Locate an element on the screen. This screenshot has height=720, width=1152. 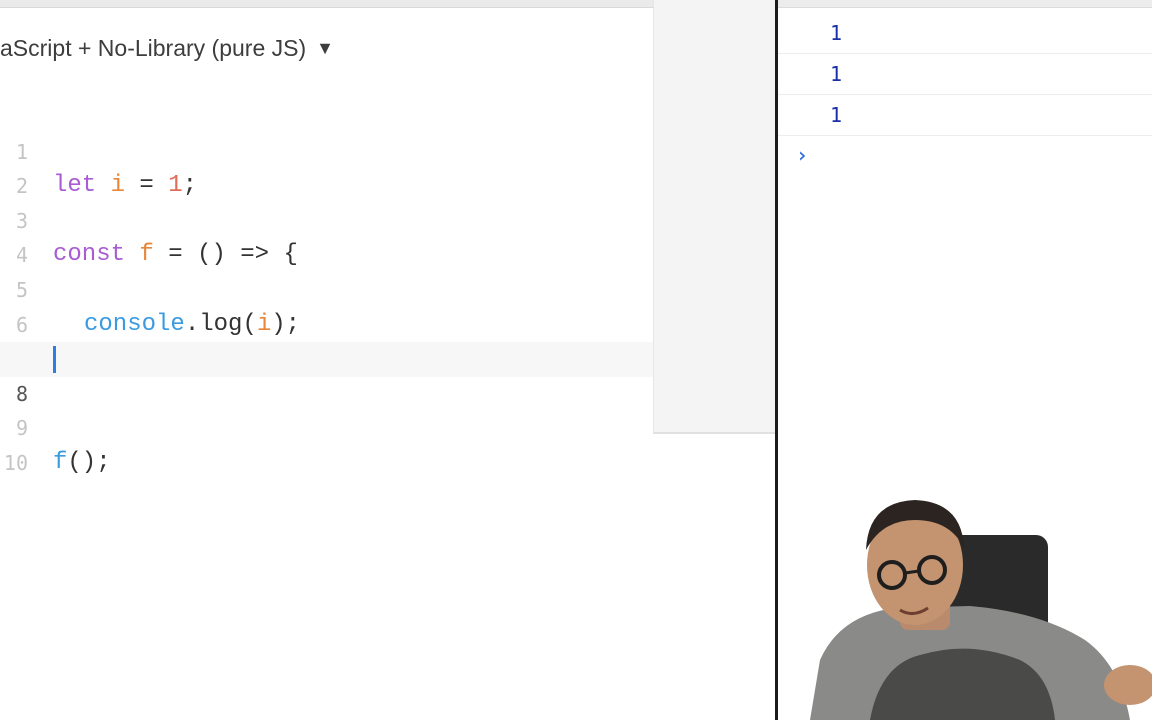
console-top-border is located at coordinates (965, 4).